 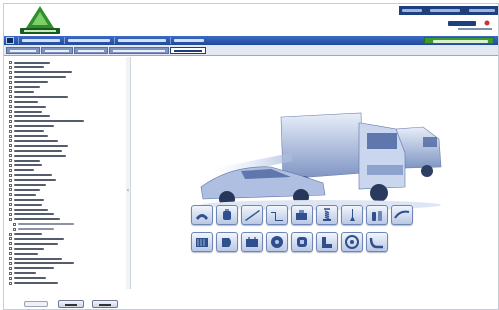 I want to click on search-input, so click(x=36, y=304).